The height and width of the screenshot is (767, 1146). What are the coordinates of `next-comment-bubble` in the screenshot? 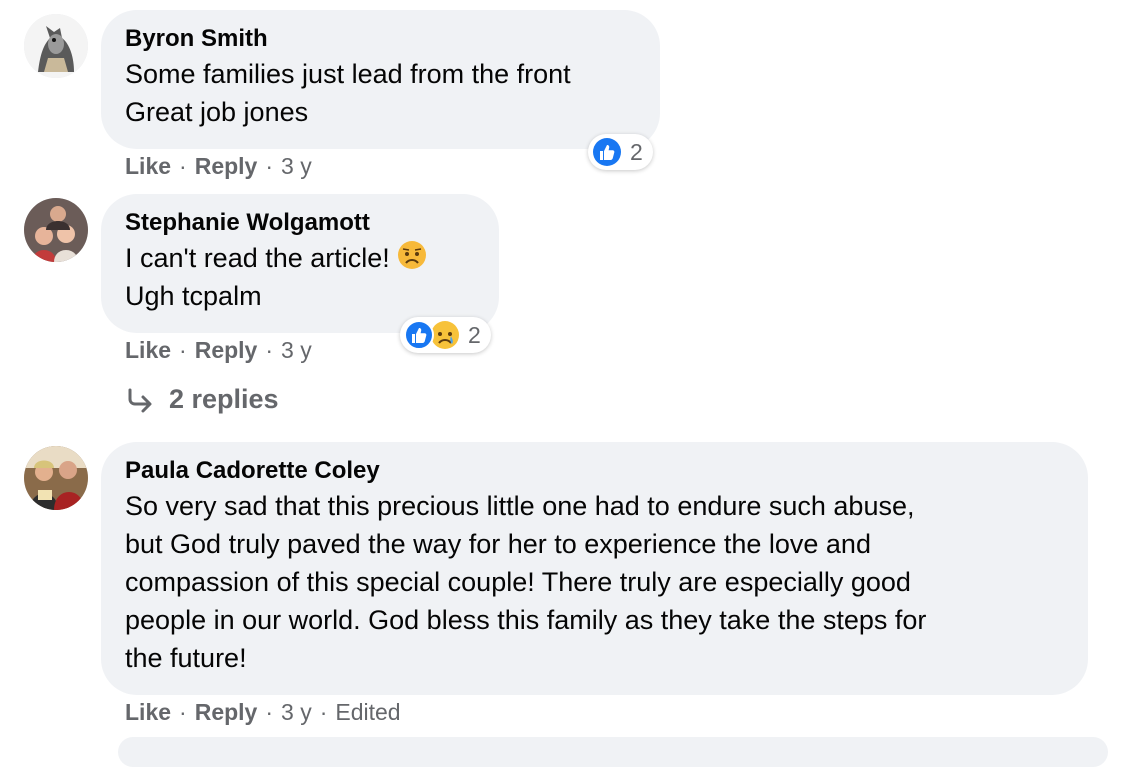 It's located at (613, 752).